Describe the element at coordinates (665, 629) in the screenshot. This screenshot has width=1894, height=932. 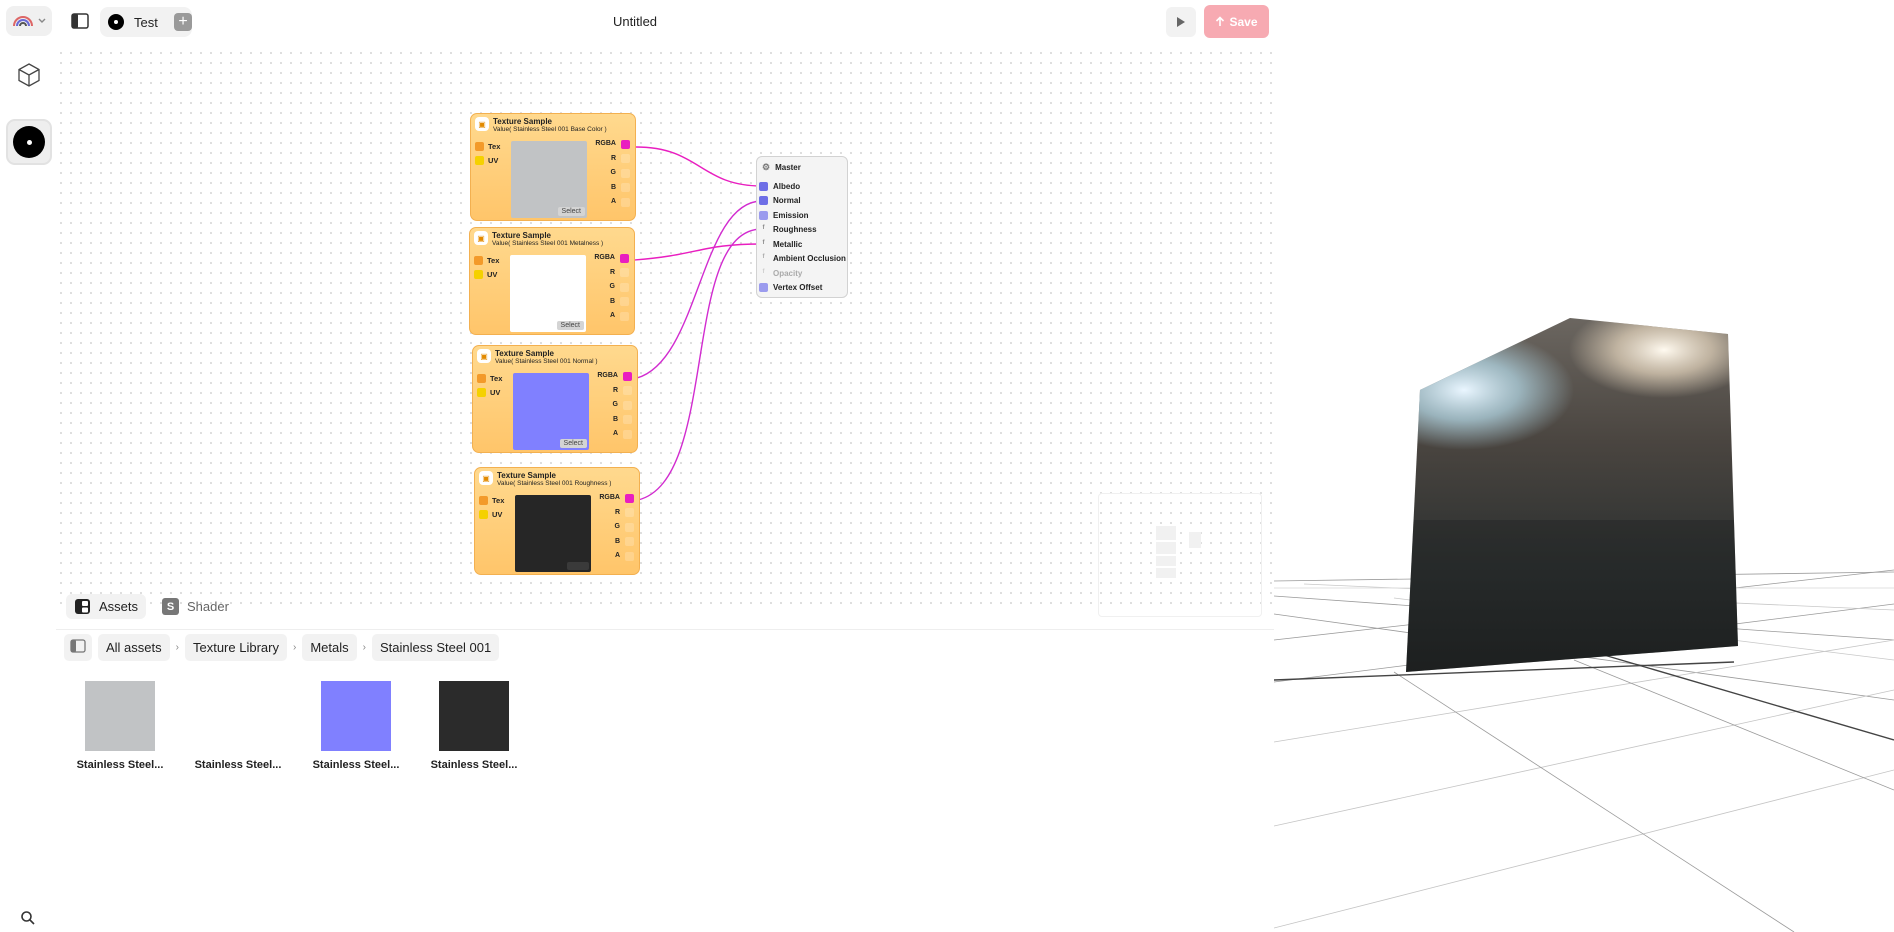
I see `divider` at that location.